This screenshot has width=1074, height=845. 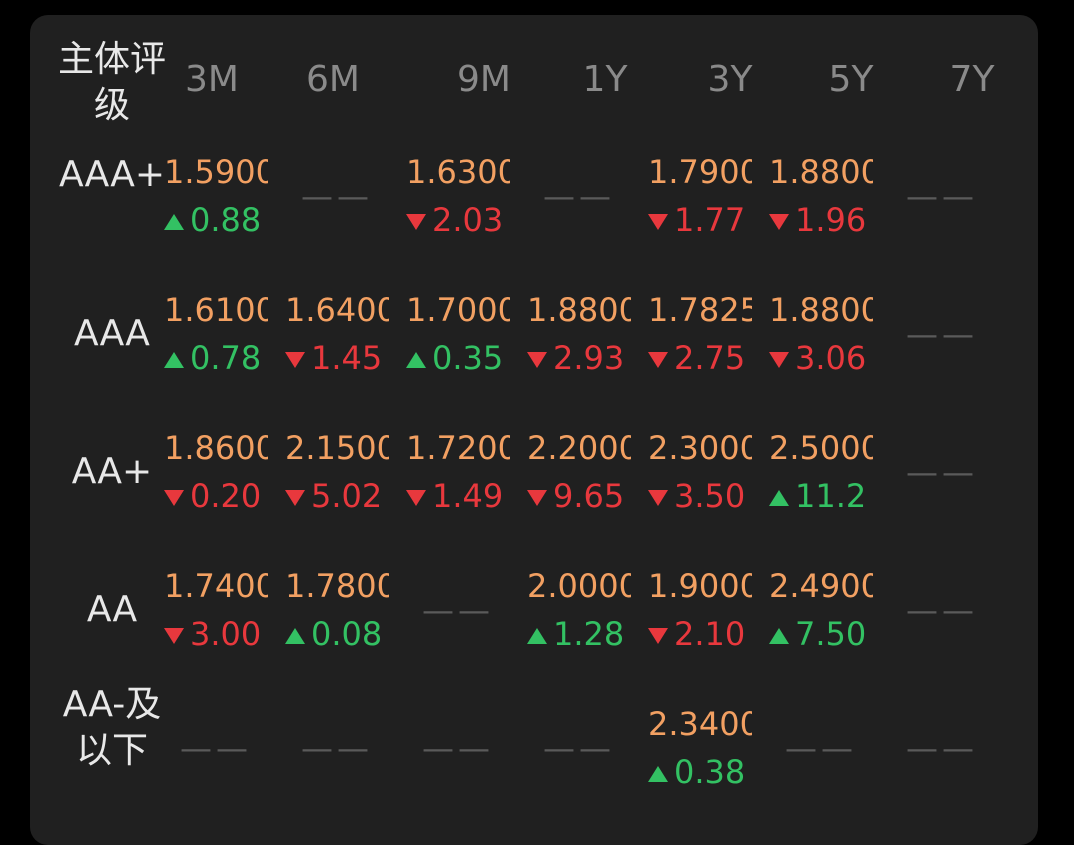 I want to click on yield-change: 11.2, so click(x=821, y=496).